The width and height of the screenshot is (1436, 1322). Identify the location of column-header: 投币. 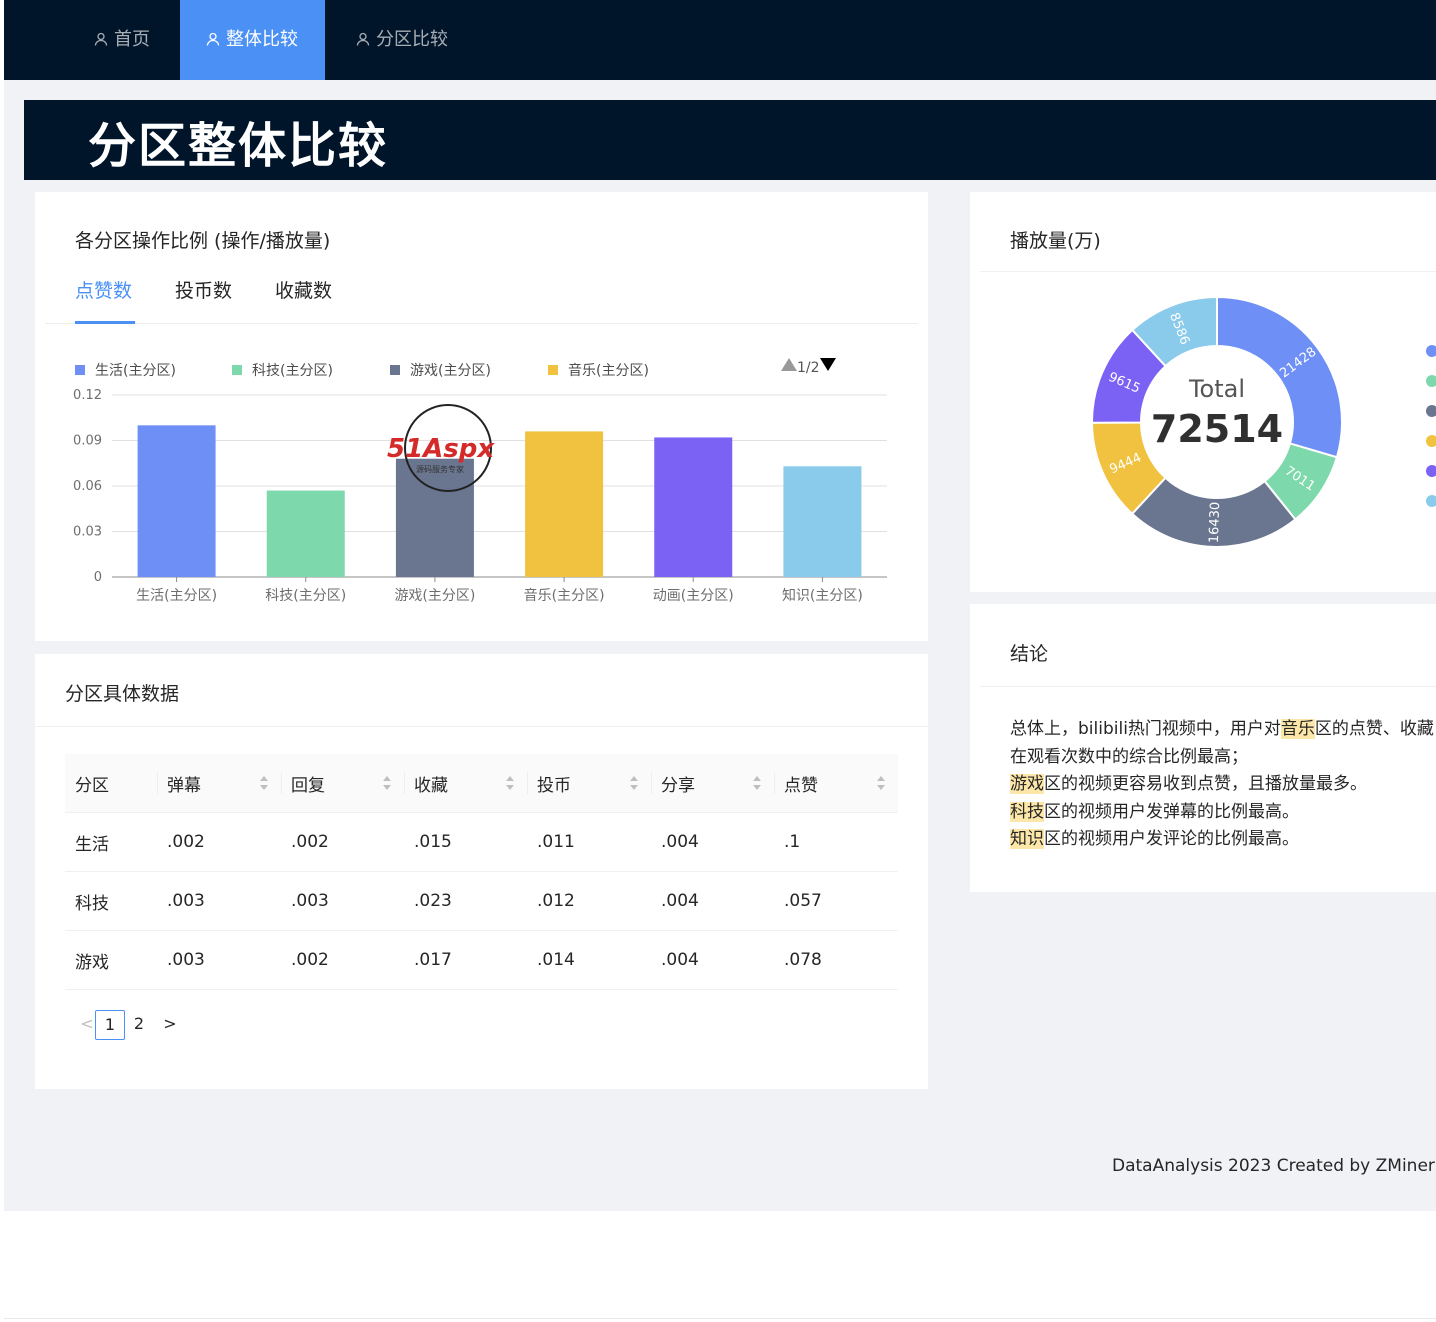
(589, 783).